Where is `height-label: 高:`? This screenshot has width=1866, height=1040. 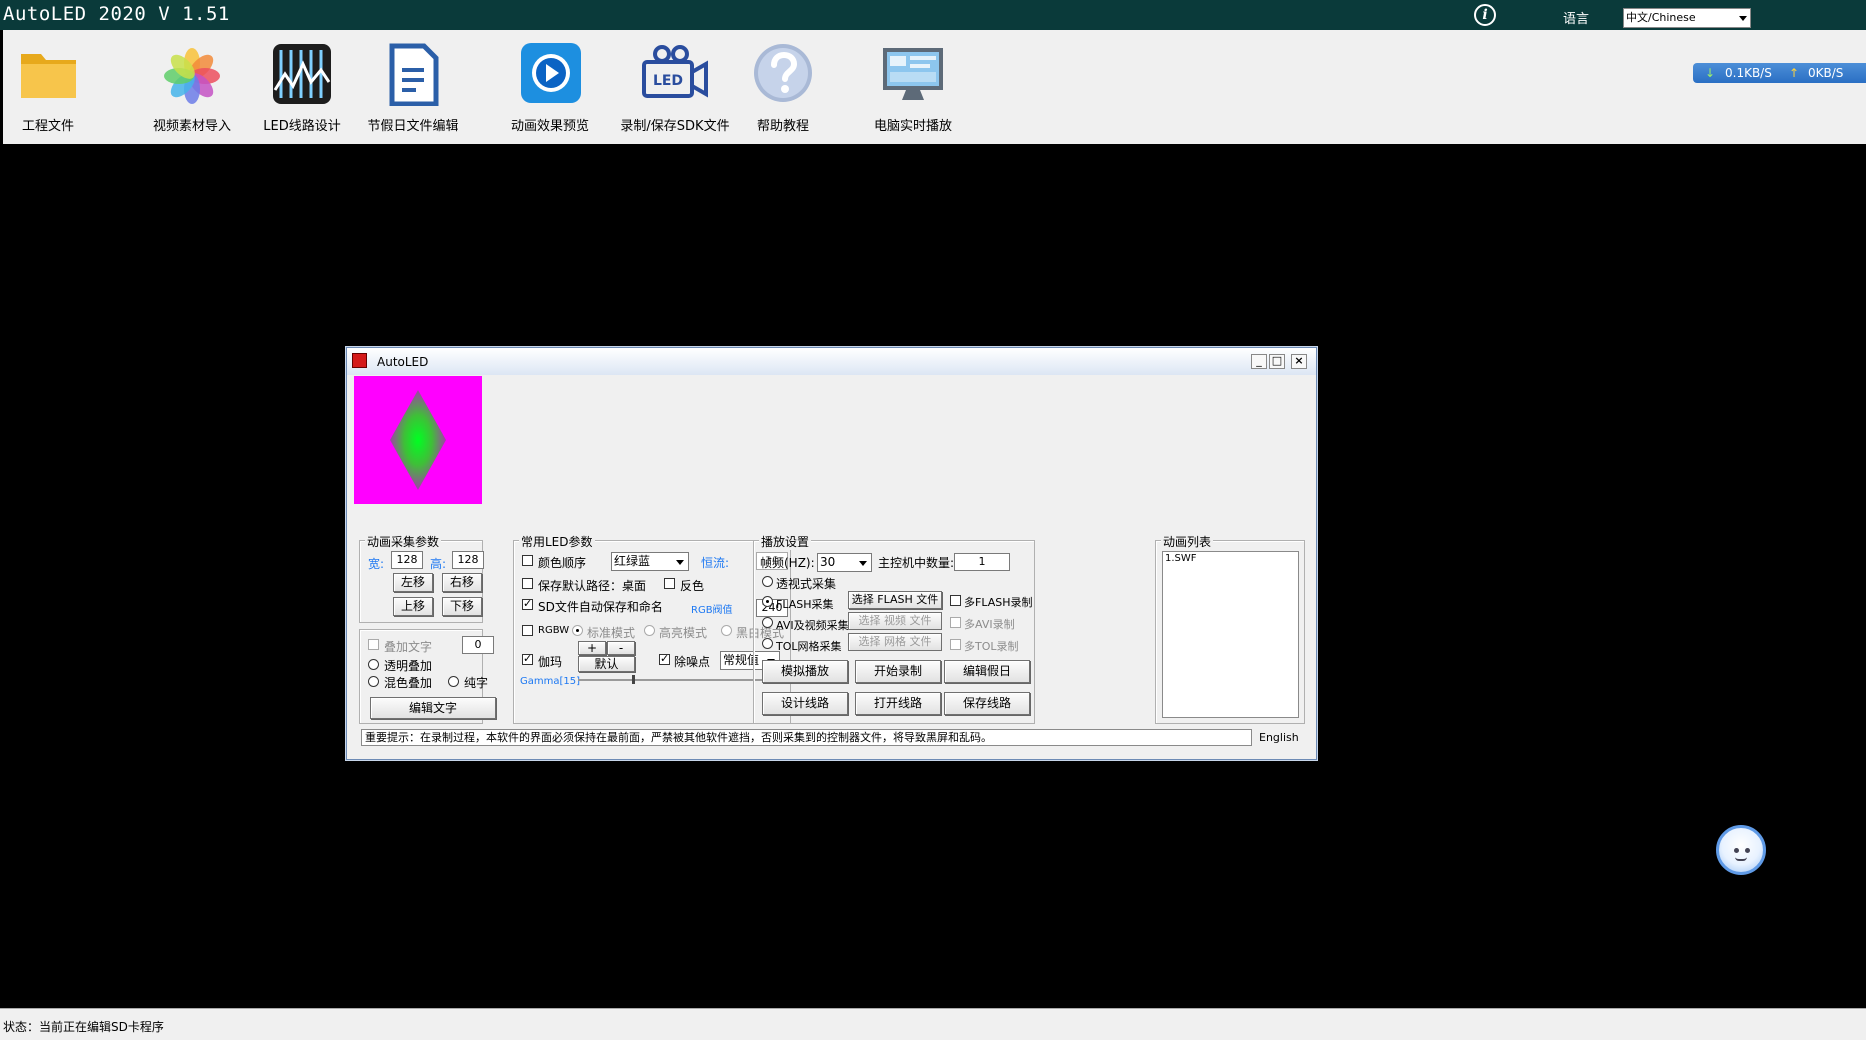 height-label: 高: is located at coordinates (438, 564).